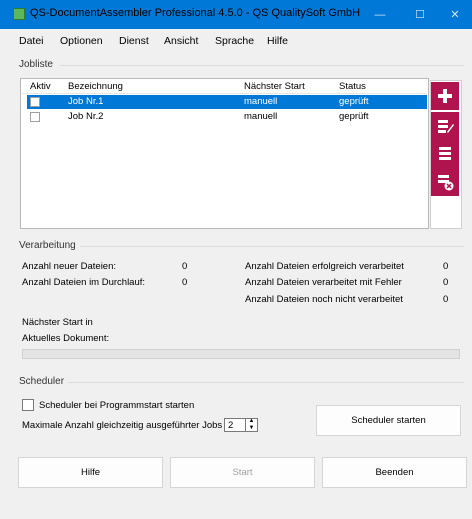 The height and width of the screenshot is (519, 472). What do you see at coordinates (242, 472) in the screenshot?
I see `start-button: Start` at bounding box center [242, 472].